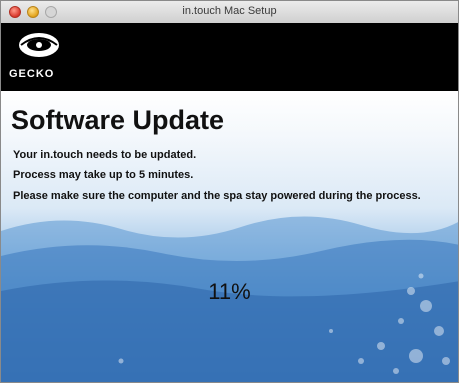 Image resolution: width=459 pixels, height=383 pixels. Describe the element at coordinates (118, 120) in the screenshot. I see `page-title: Software Update` at that location.